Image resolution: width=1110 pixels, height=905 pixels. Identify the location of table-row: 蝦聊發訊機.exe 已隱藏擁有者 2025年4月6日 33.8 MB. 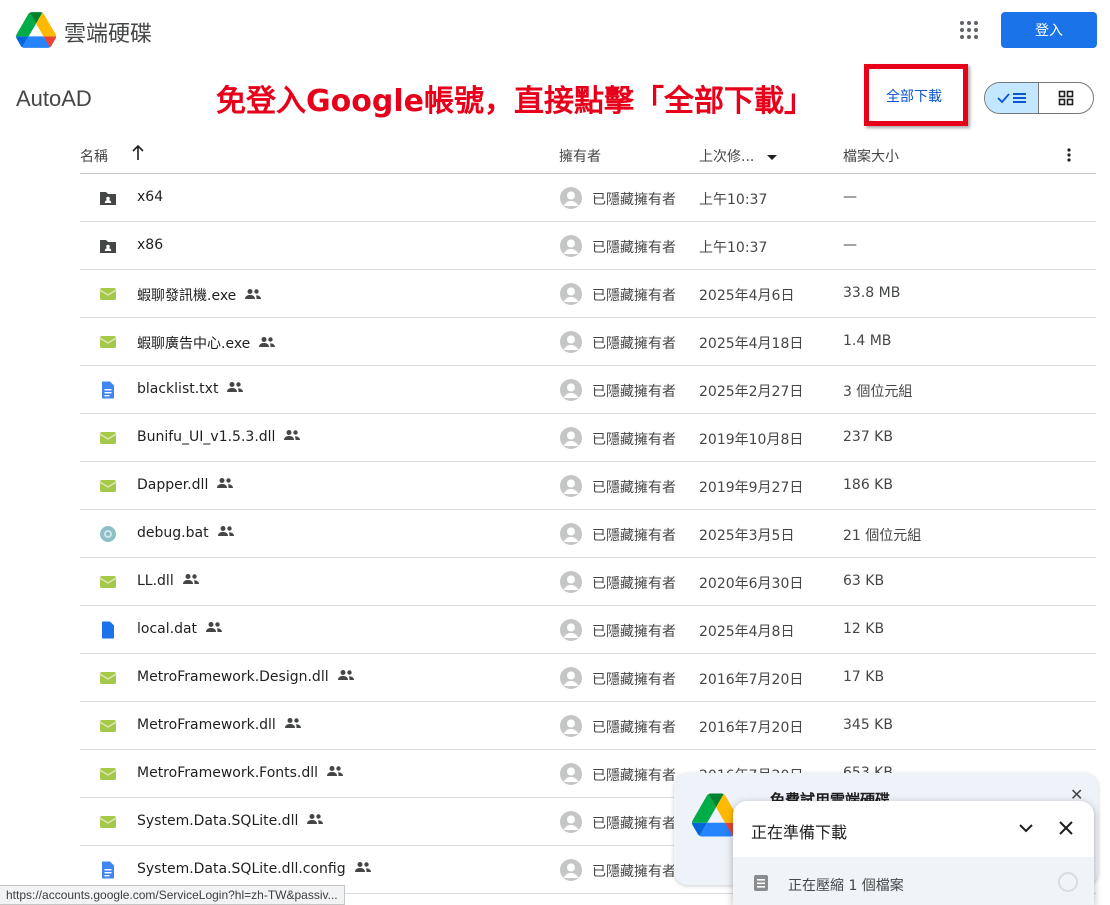
(588, 294).